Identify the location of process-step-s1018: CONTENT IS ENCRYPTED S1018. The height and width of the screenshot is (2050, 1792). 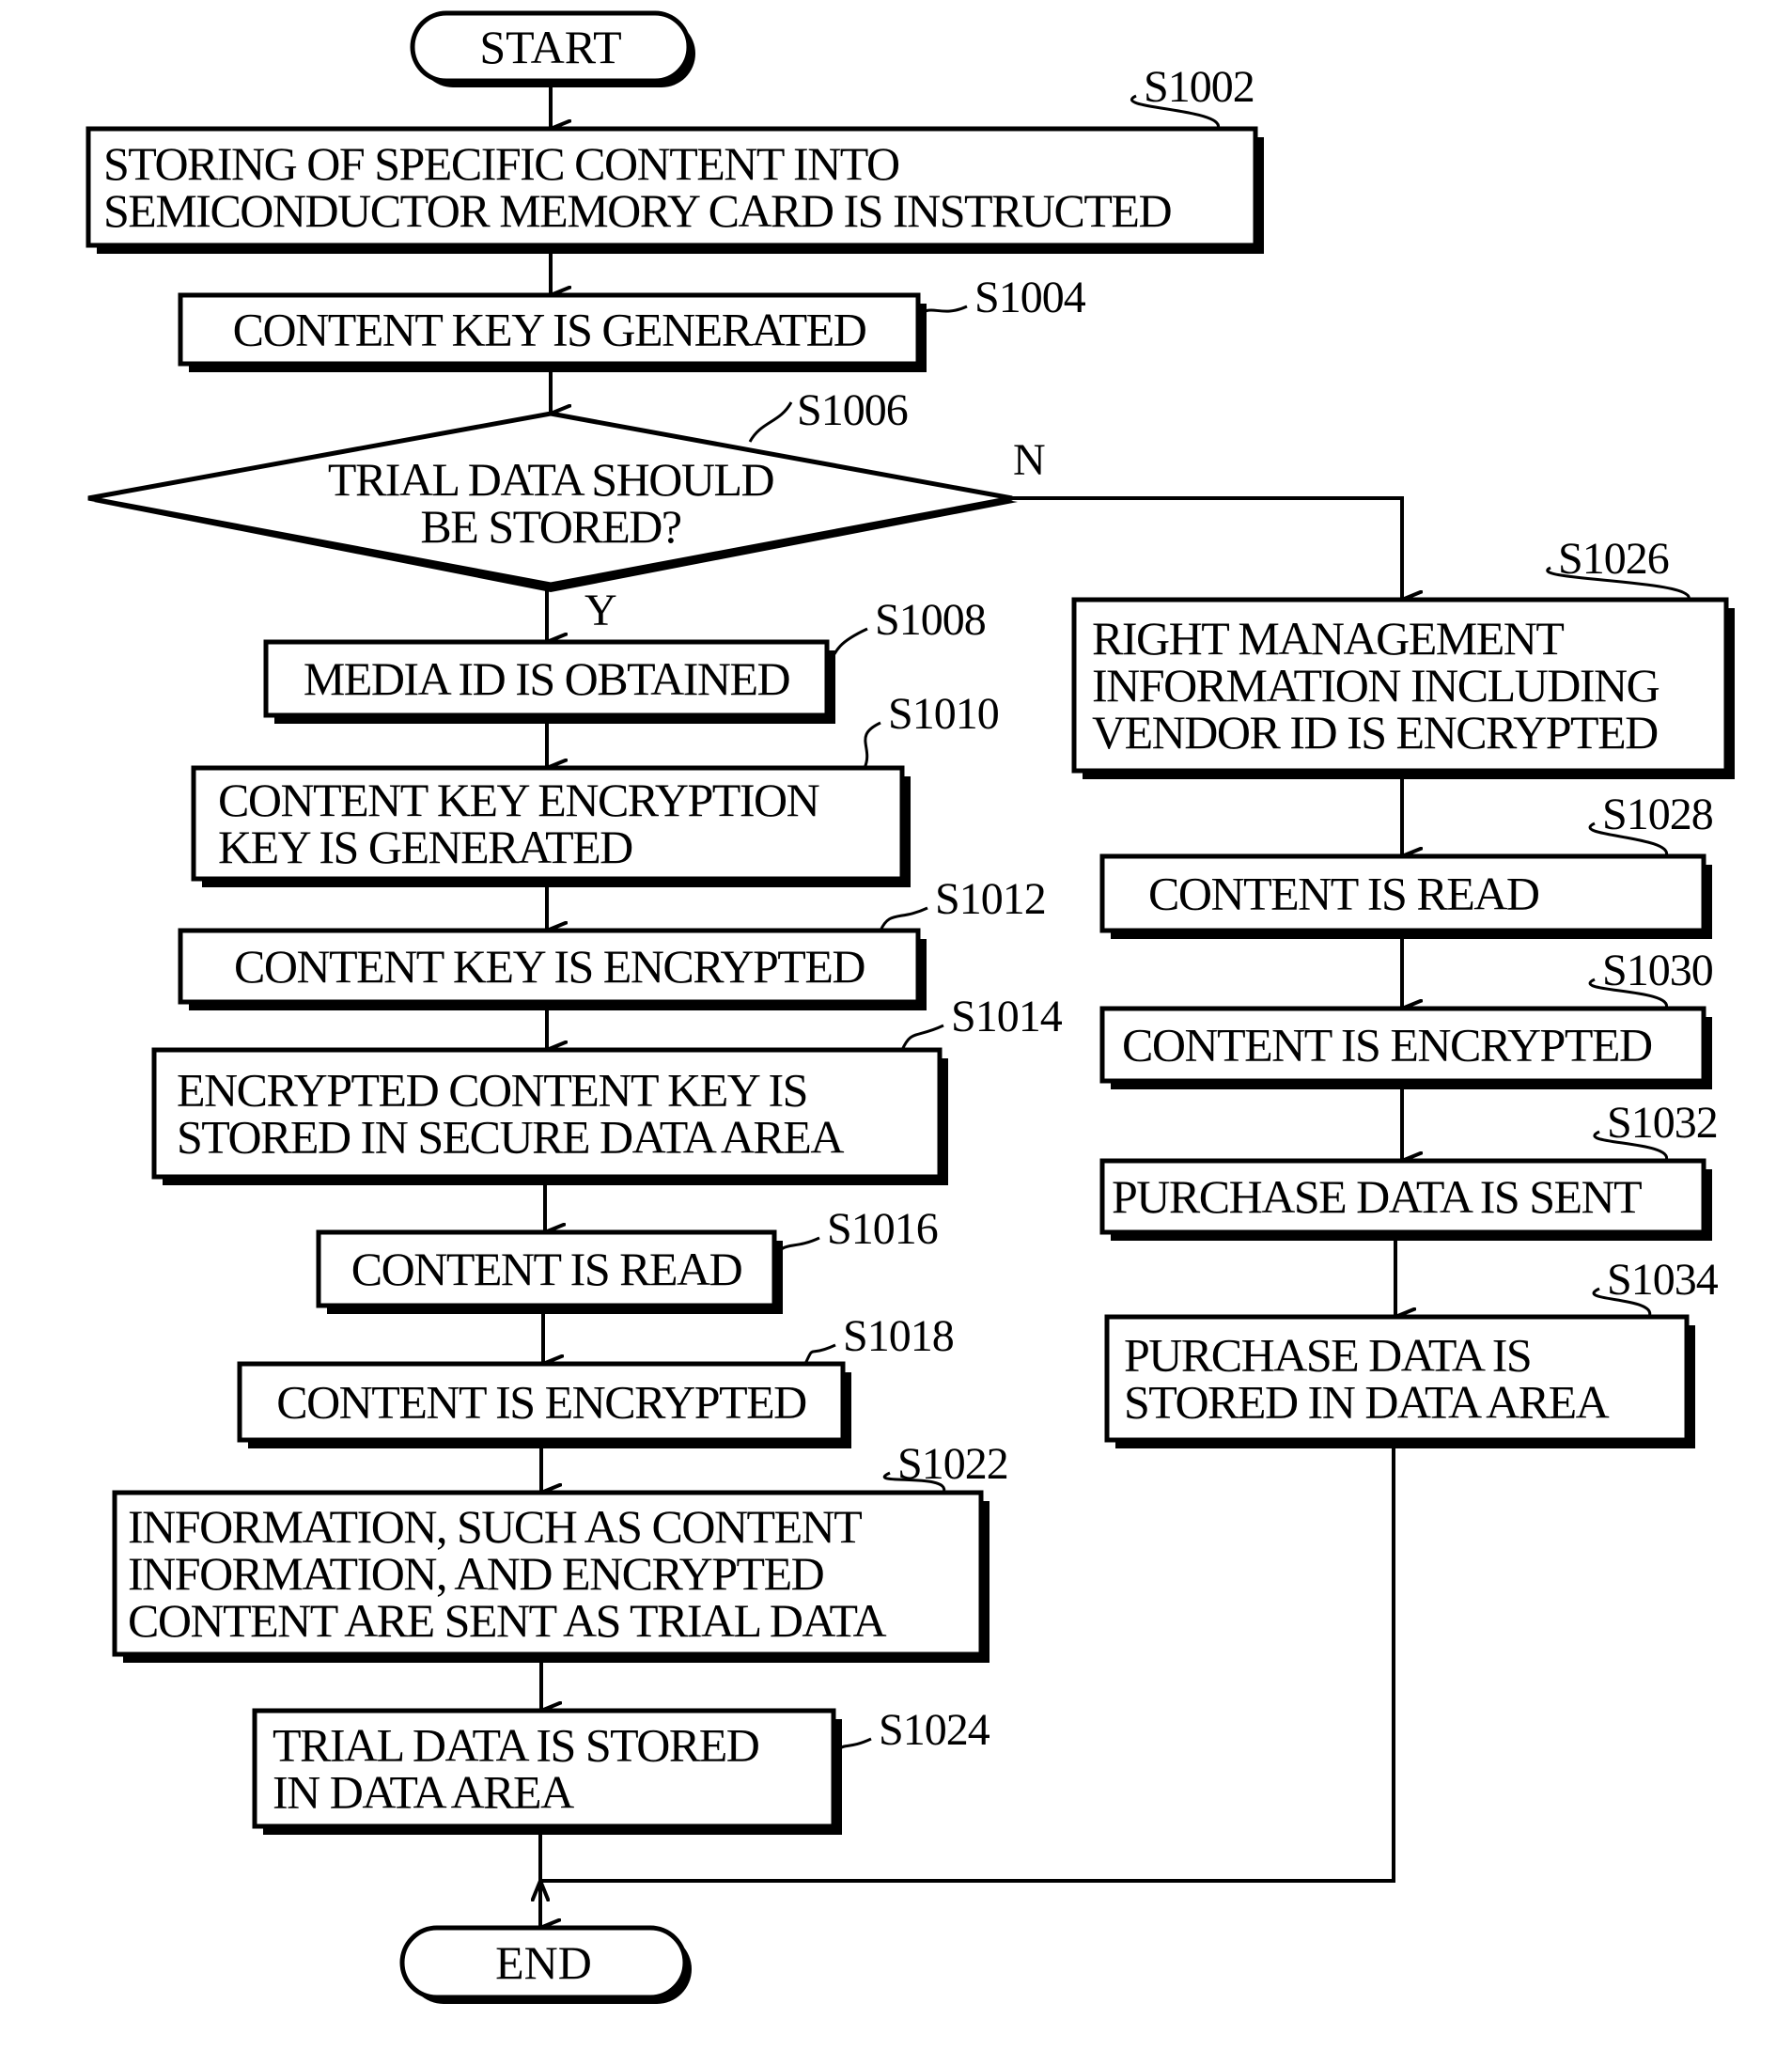
(596, 1379).